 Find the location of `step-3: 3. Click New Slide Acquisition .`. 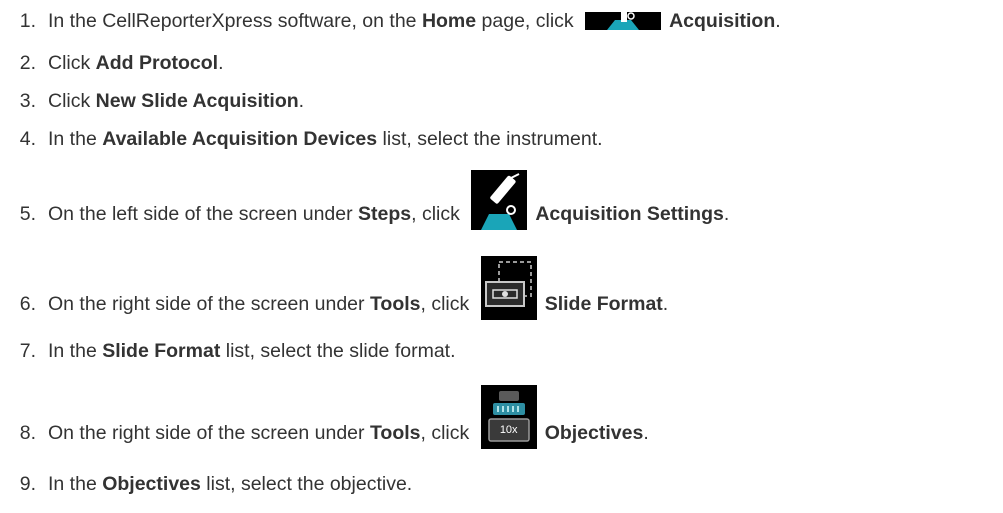

step-3: 3. Click New Slide Acquisition . is located at coordinates (152, 101).